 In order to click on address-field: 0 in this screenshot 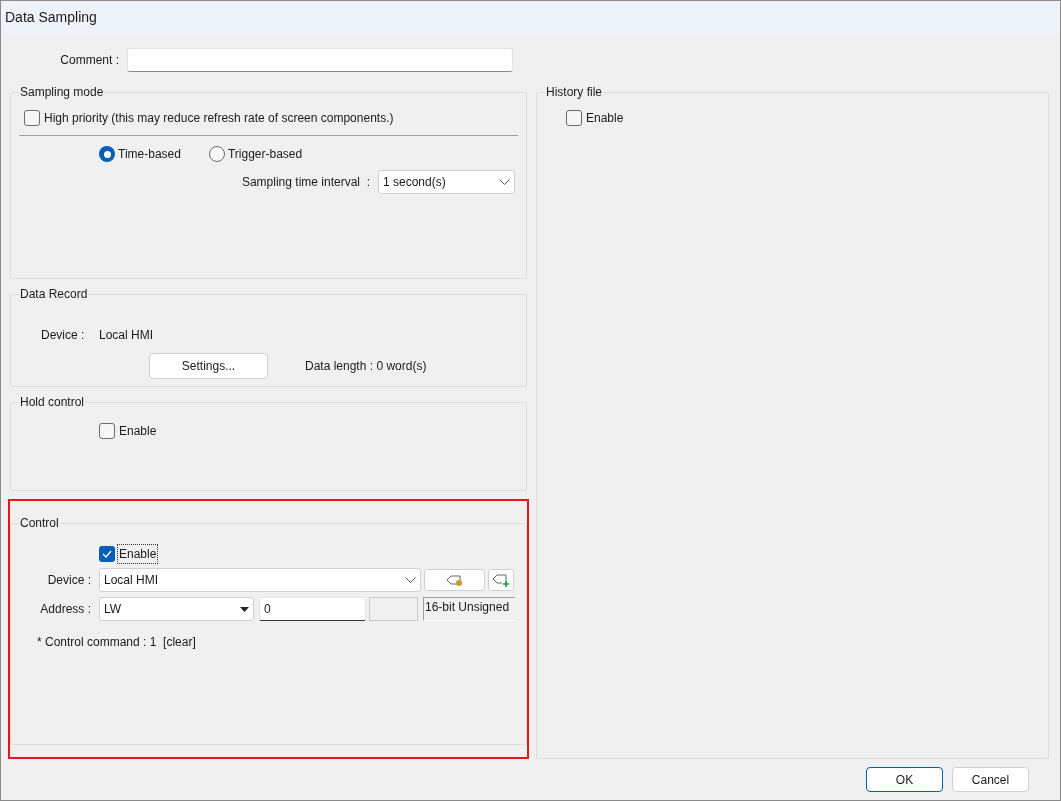, I will do `click(312, 609)`.